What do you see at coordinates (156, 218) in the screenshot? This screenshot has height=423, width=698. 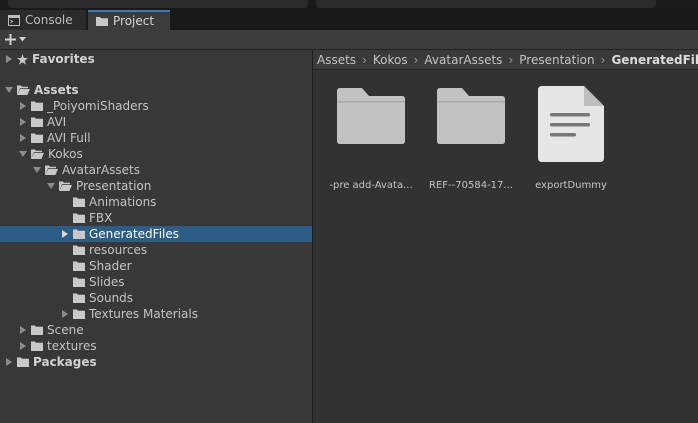 I see `tree-item-fbx: FBX` at bounding box center [156, 218].